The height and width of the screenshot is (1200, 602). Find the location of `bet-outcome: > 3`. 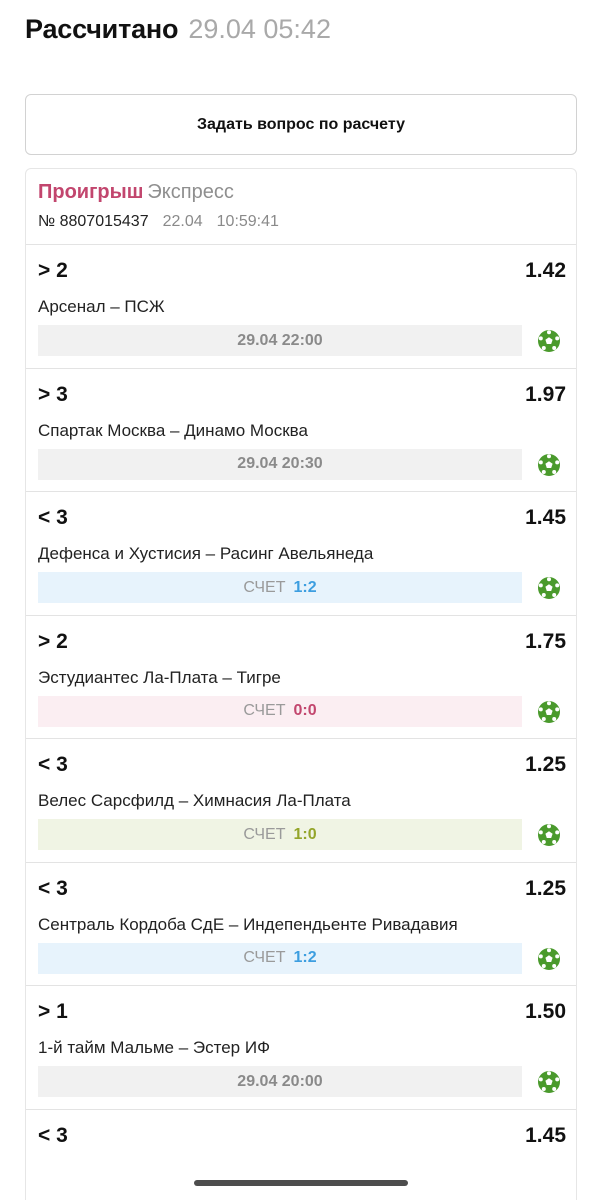

bet-outcome: > 3 is located at coordinates (53, 394).